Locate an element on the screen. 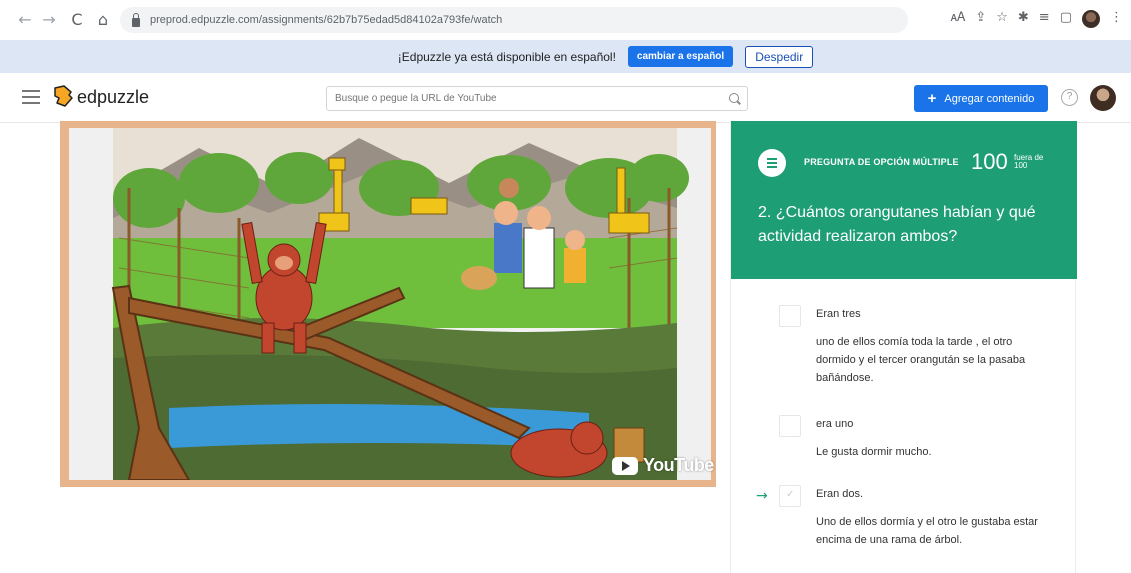  score-label: fuera de 100 is located at coordinates (1029, 161).